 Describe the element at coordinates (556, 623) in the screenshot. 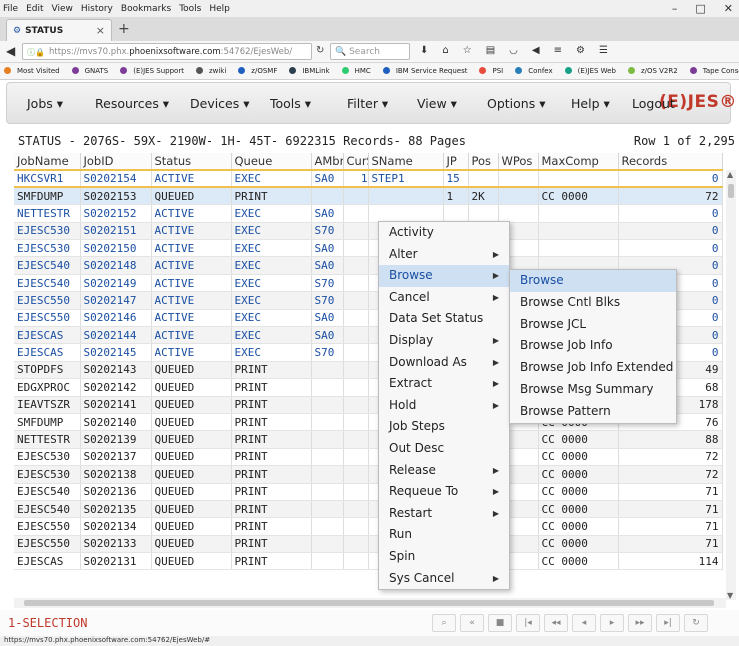

I see `page-back-icon: ◂◂` at that location.